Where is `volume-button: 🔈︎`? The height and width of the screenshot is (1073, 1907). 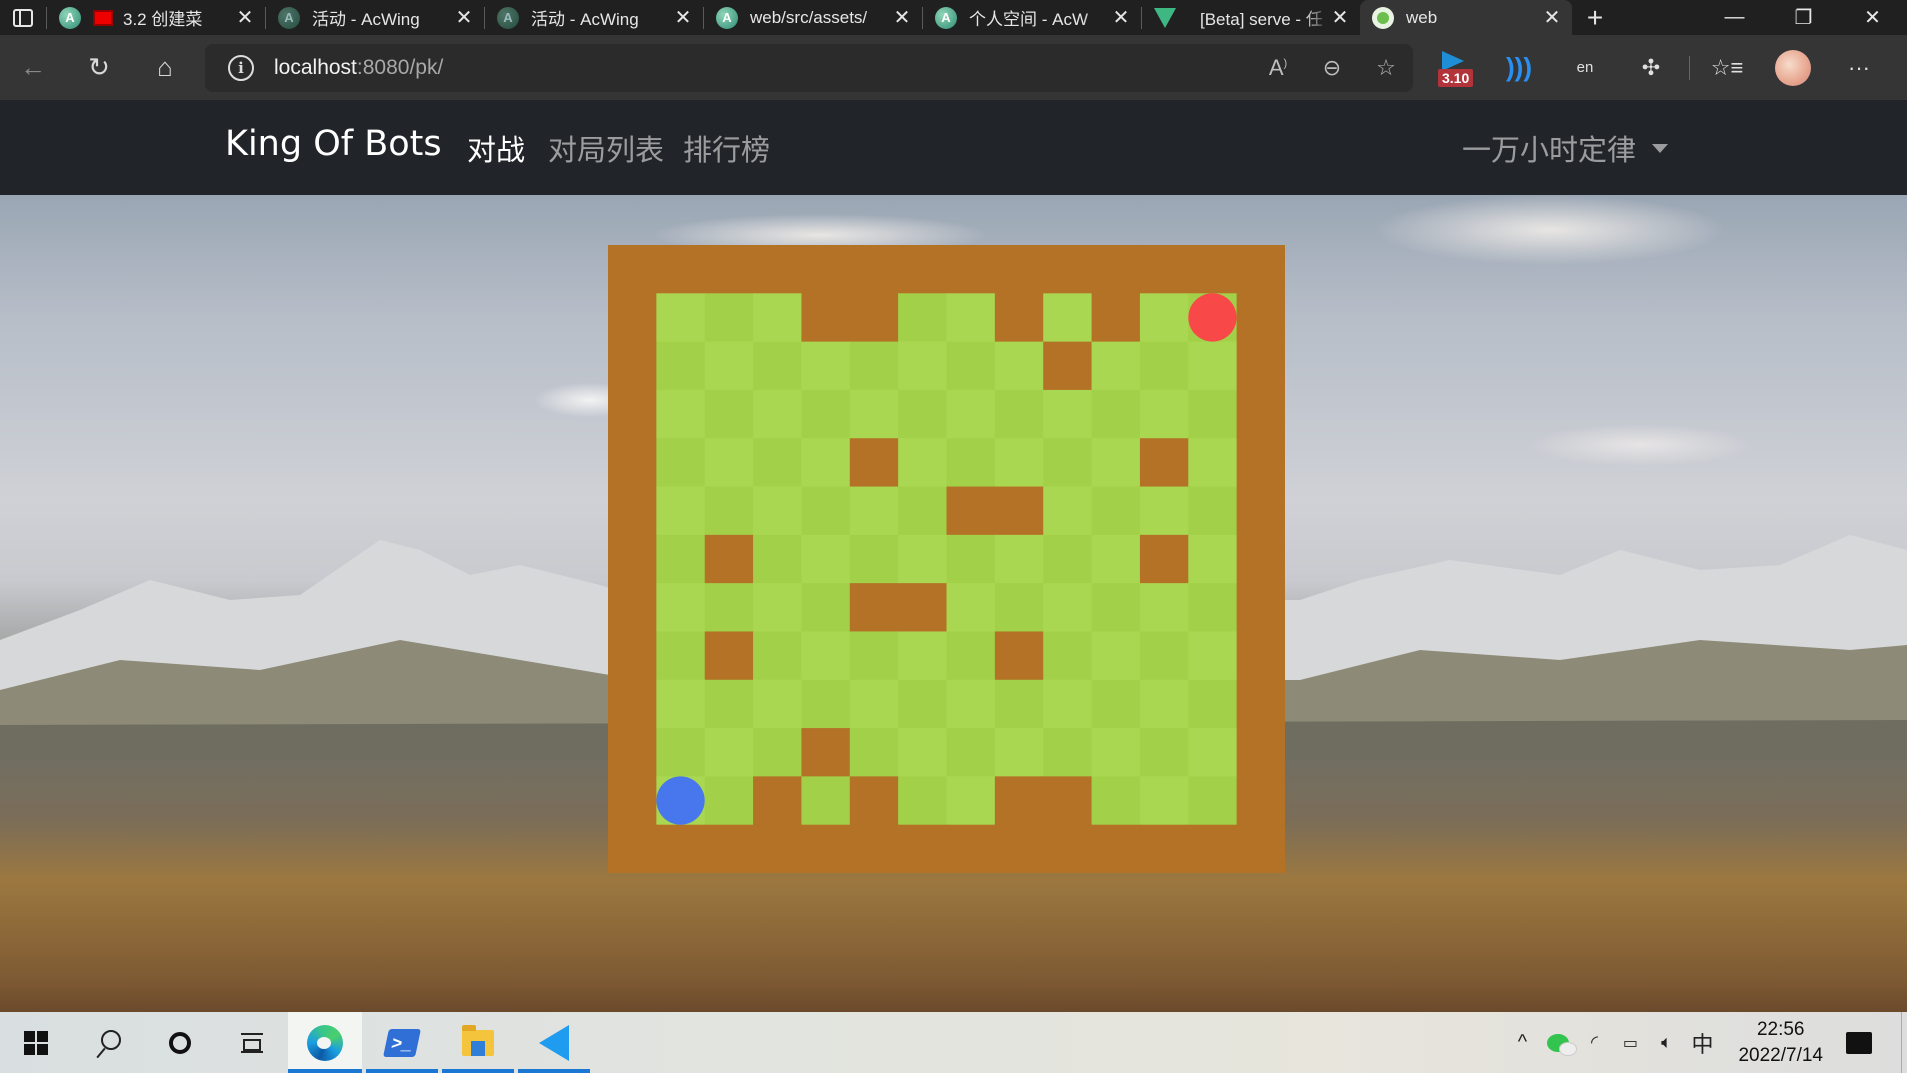 volume-button: 🔈︎ is located at coordinates (1666, 1042).